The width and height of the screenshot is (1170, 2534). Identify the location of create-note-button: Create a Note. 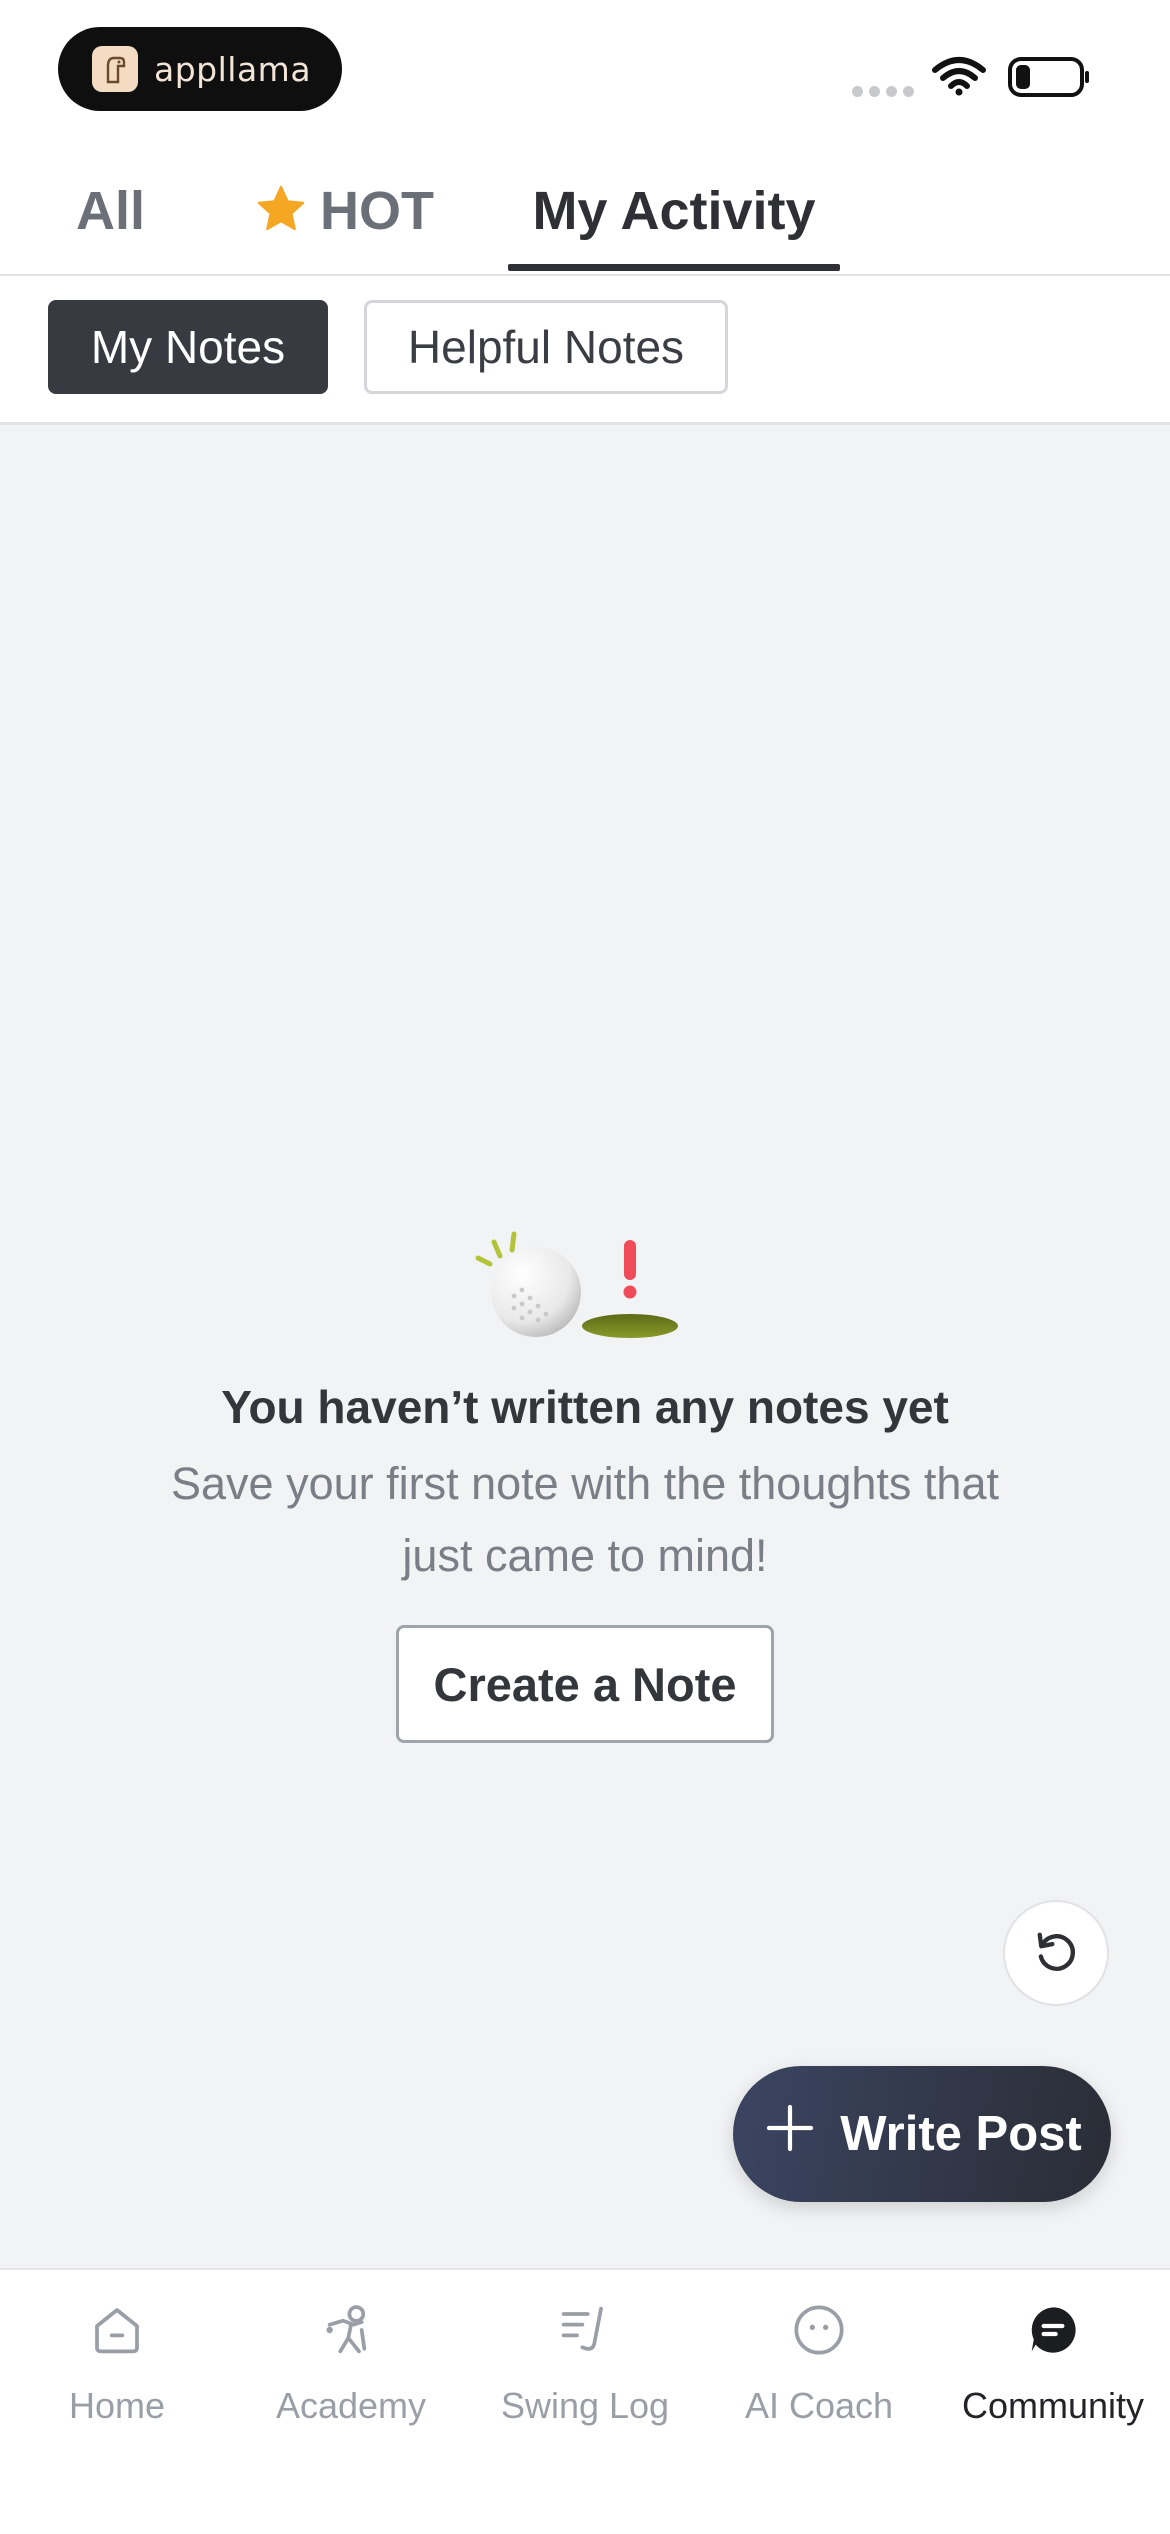
(585, 1684).